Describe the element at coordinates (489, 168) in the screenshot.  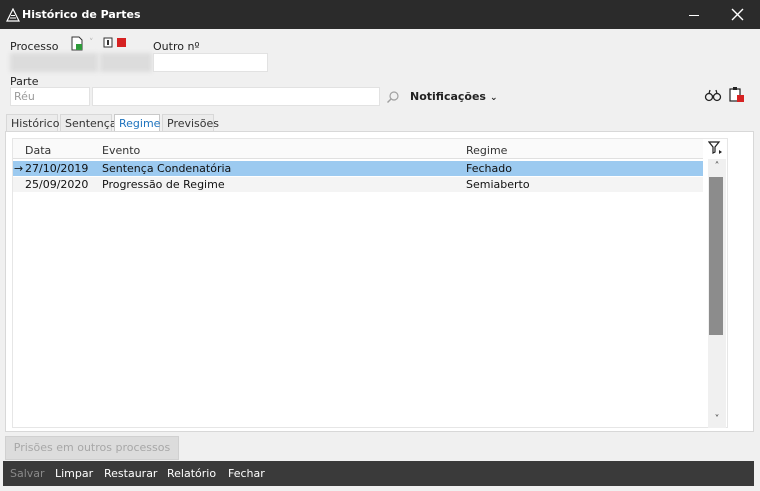
I see `cell-regime: Fechado` at that location.